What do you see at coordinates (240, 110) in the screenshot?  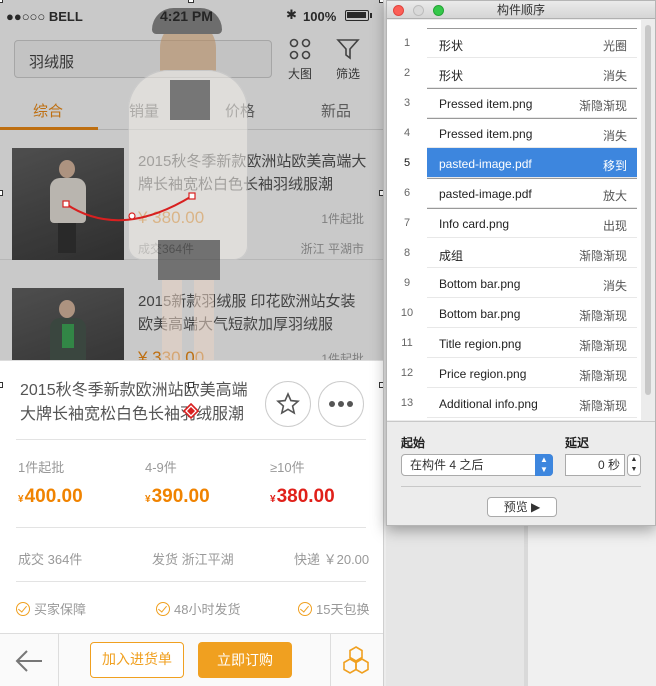 I see `tab-price: 价格` at bounding box center [240, 110].